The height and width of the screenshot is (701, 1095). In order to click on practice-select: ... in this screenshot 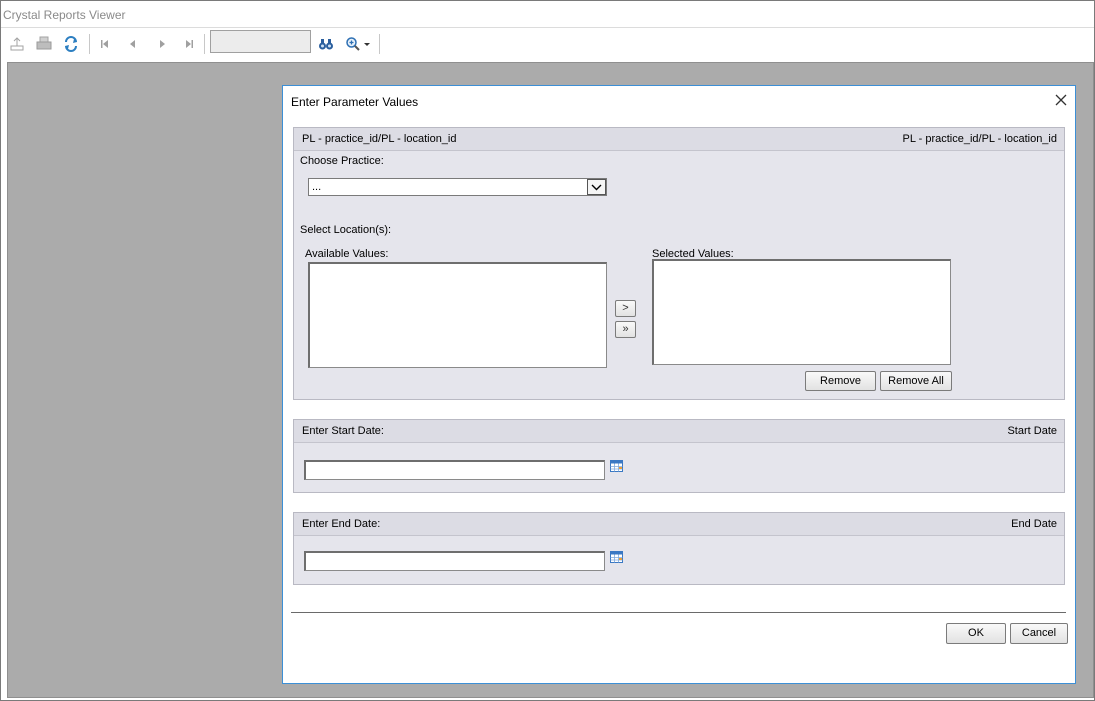, I will do `click(457, 187)`.